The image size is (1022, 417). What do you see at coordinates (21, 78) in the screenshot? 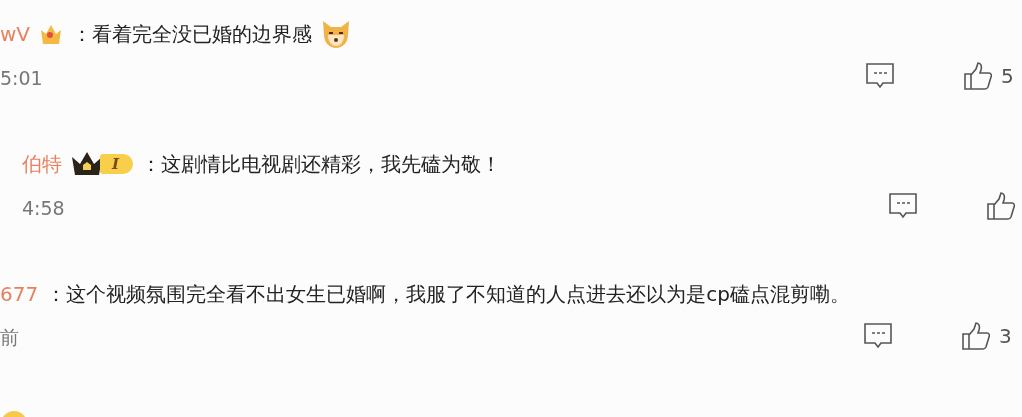
I see `timestamp: 5:01` at bounding box center [21, 78].